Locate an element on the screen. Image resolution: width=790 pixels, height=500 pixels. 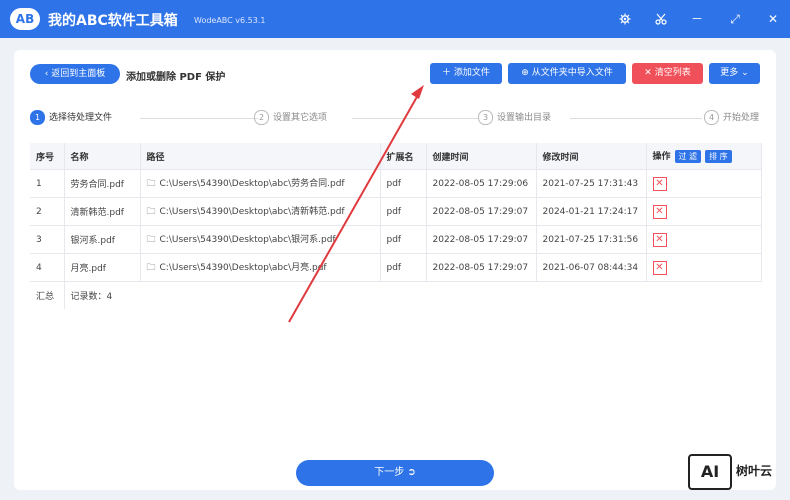
step-indicator: 1 选择待处理文件 2 设置其它选项 3 设置输出目录 4 开始处理 is located at coordinates (403, 118).